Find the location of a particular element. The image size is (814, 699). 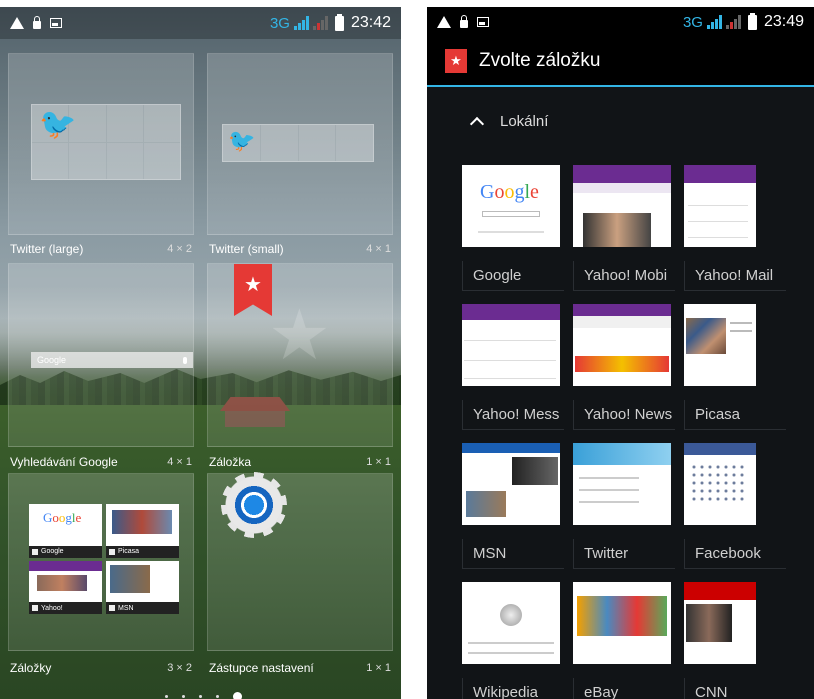

bookmark-item-google: Google Google is located at coordinates (513, 228).